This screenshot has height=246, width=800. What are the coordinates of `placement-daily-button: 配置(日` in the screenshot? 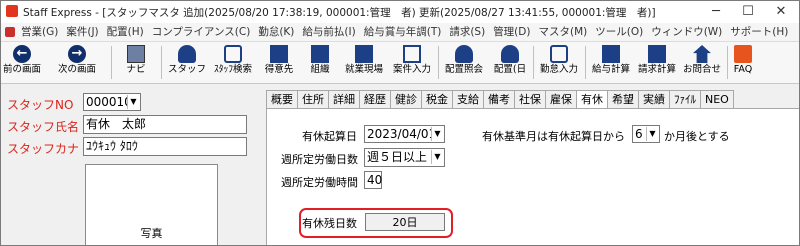 It's located at (510, 62).